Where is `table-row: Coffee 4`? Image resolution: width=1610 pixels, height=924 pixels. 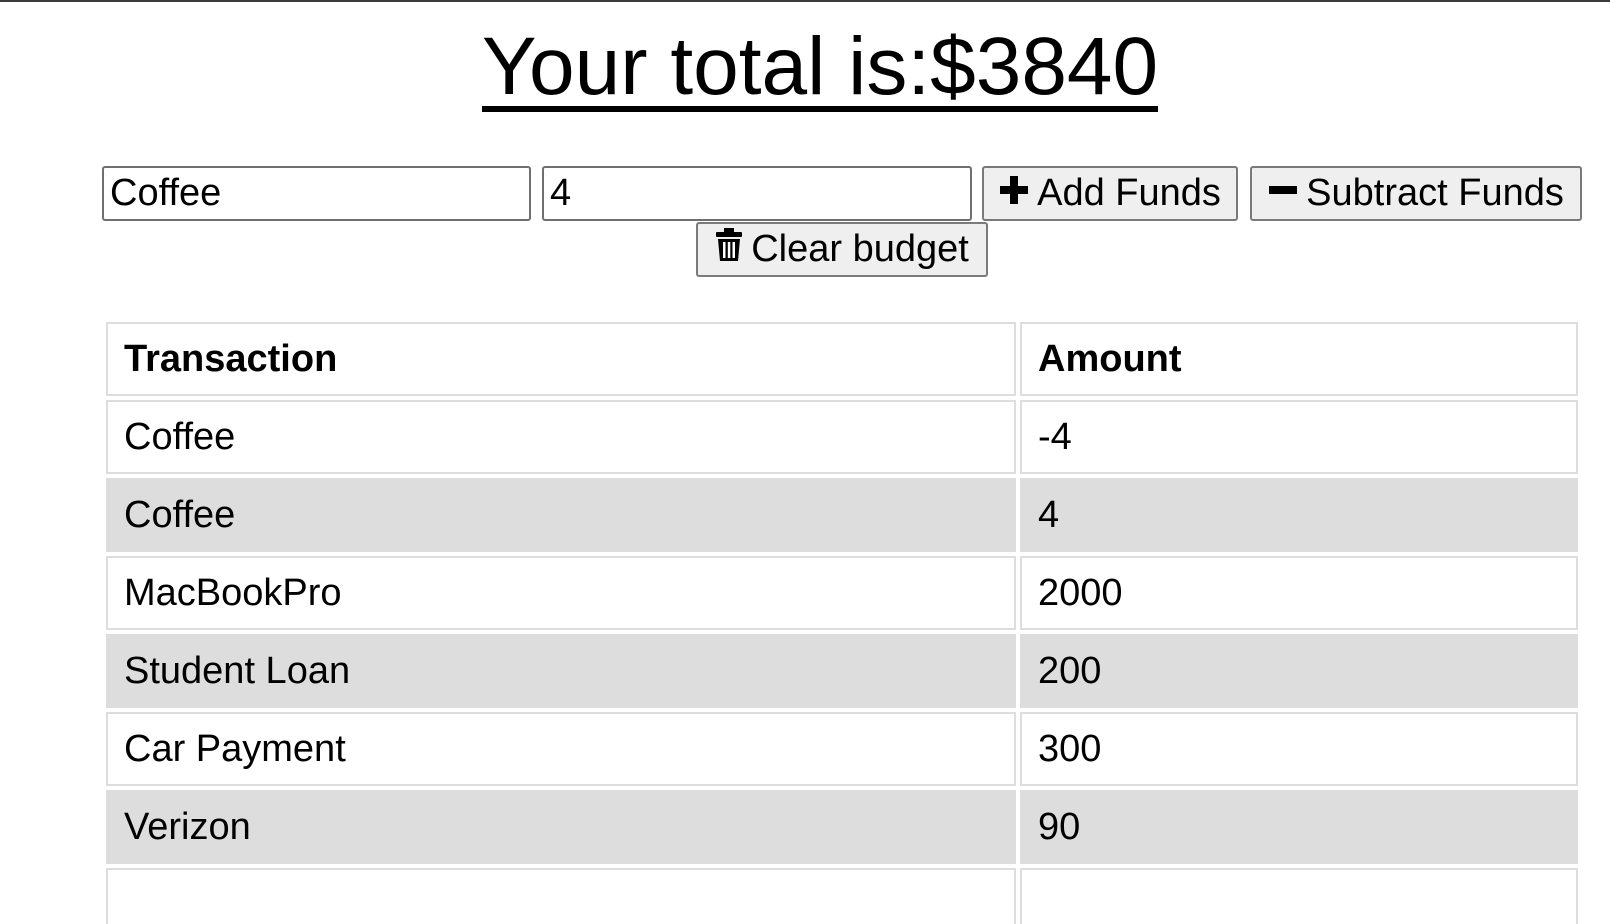 table-row: Coffee 4 is located at coordinates (842, 515).